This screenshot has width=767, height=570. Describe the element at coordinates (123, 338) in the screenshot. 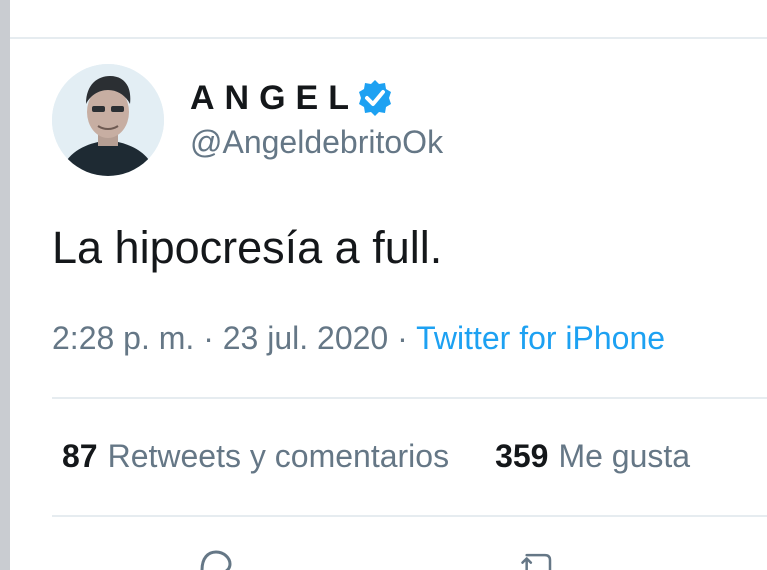

I see `tweet-time: 2:28 p. m.` at that location.